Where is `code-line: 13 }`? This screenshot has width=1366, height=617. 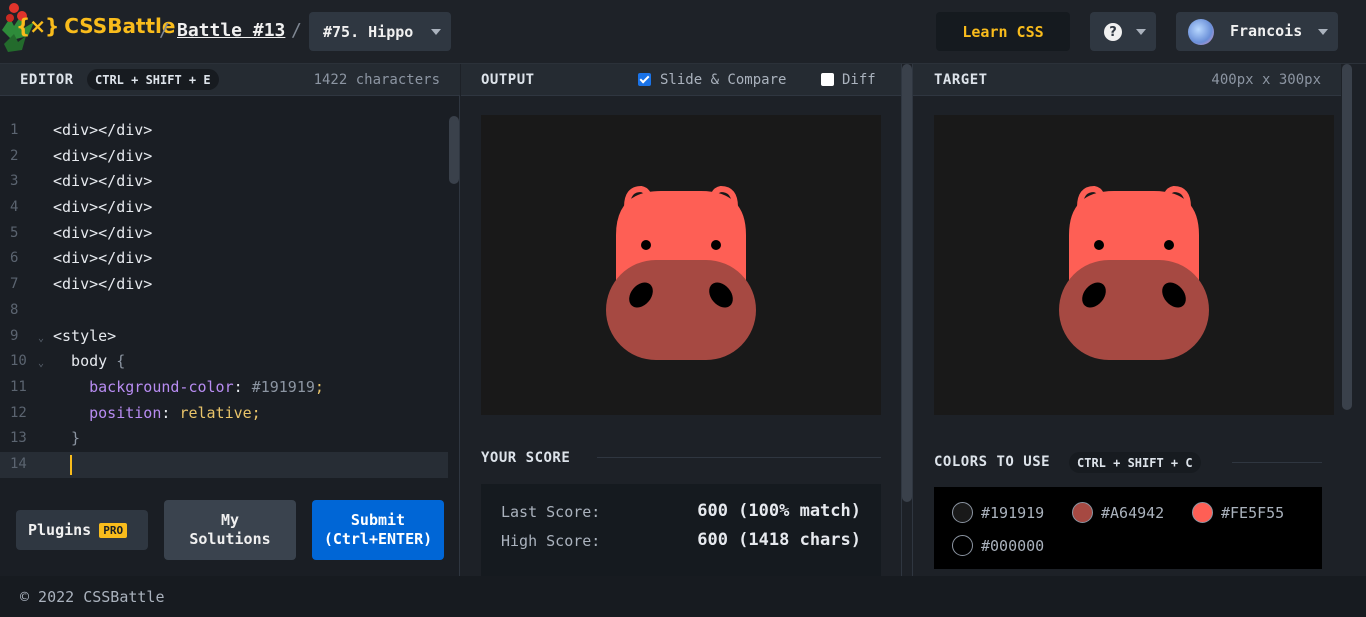 code-line: 13 } is located at coordinates (224, 439).